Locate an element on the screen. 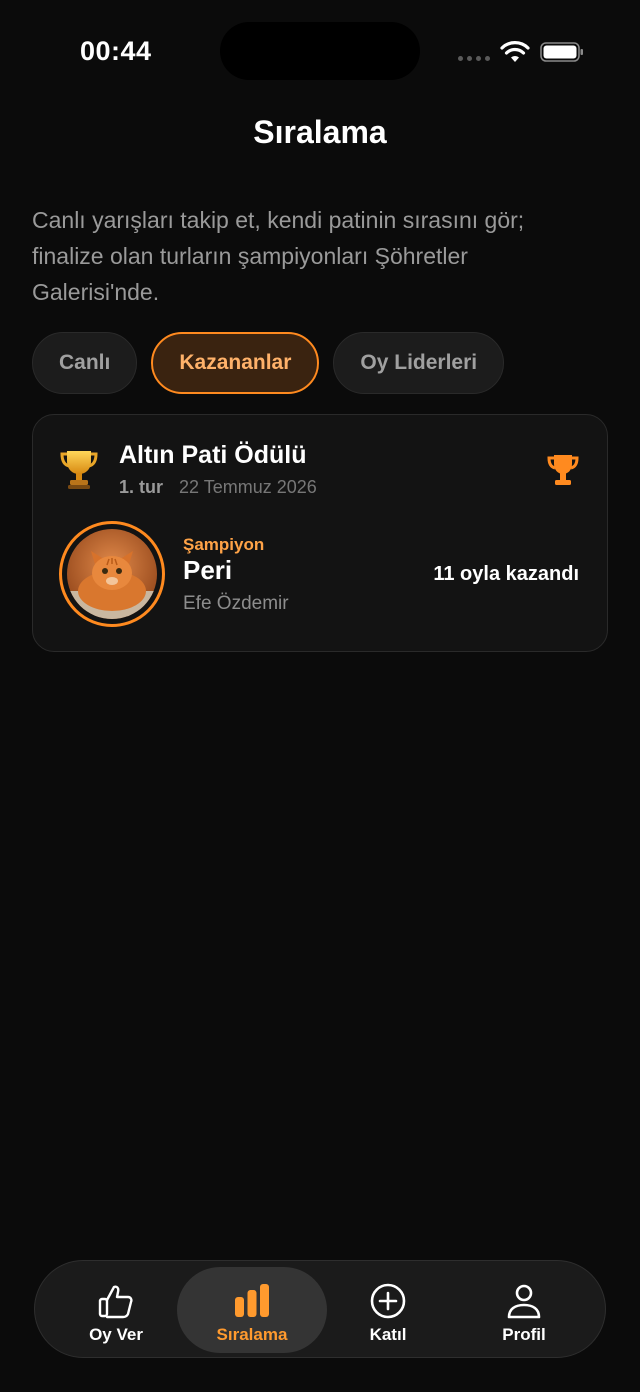 Image resolution: width=640 pixels, height=1392 pixels. award-date: 22 Temmuz 2026 is located at coordinates (248, 487).